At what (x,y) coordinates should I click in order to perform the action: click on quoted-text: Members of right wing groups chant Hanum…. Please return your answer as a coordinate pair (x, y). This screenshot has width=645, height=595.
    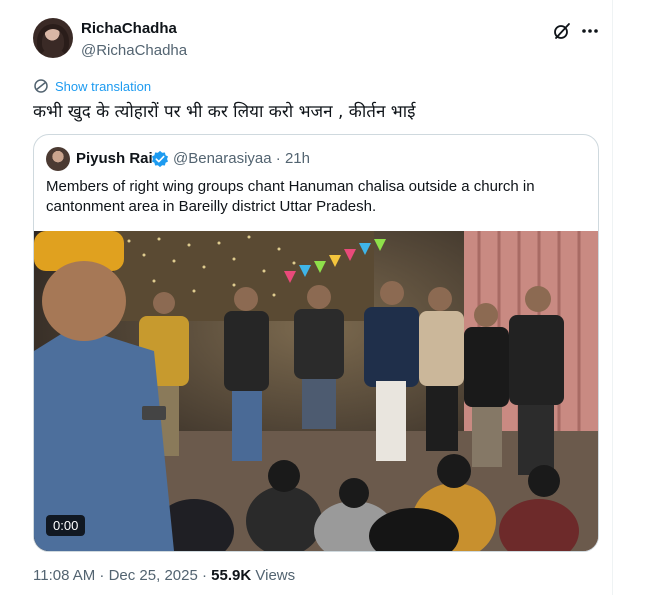
    Looking at the image, I should click on (290, 196).